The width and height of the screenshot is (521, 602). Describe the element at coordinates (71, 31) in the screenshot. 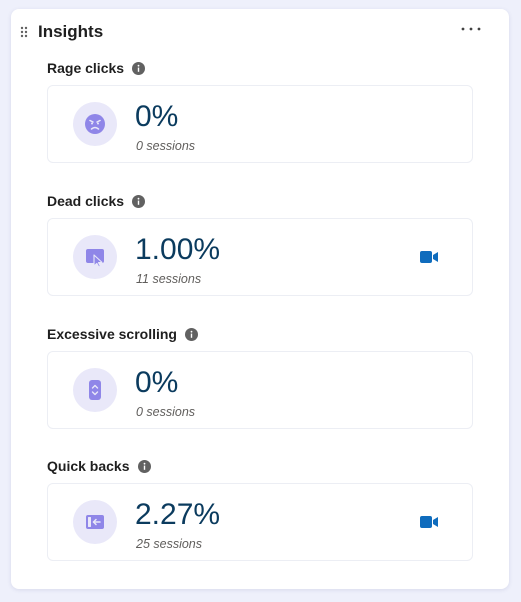

I see `card-title: Insights` at that location.